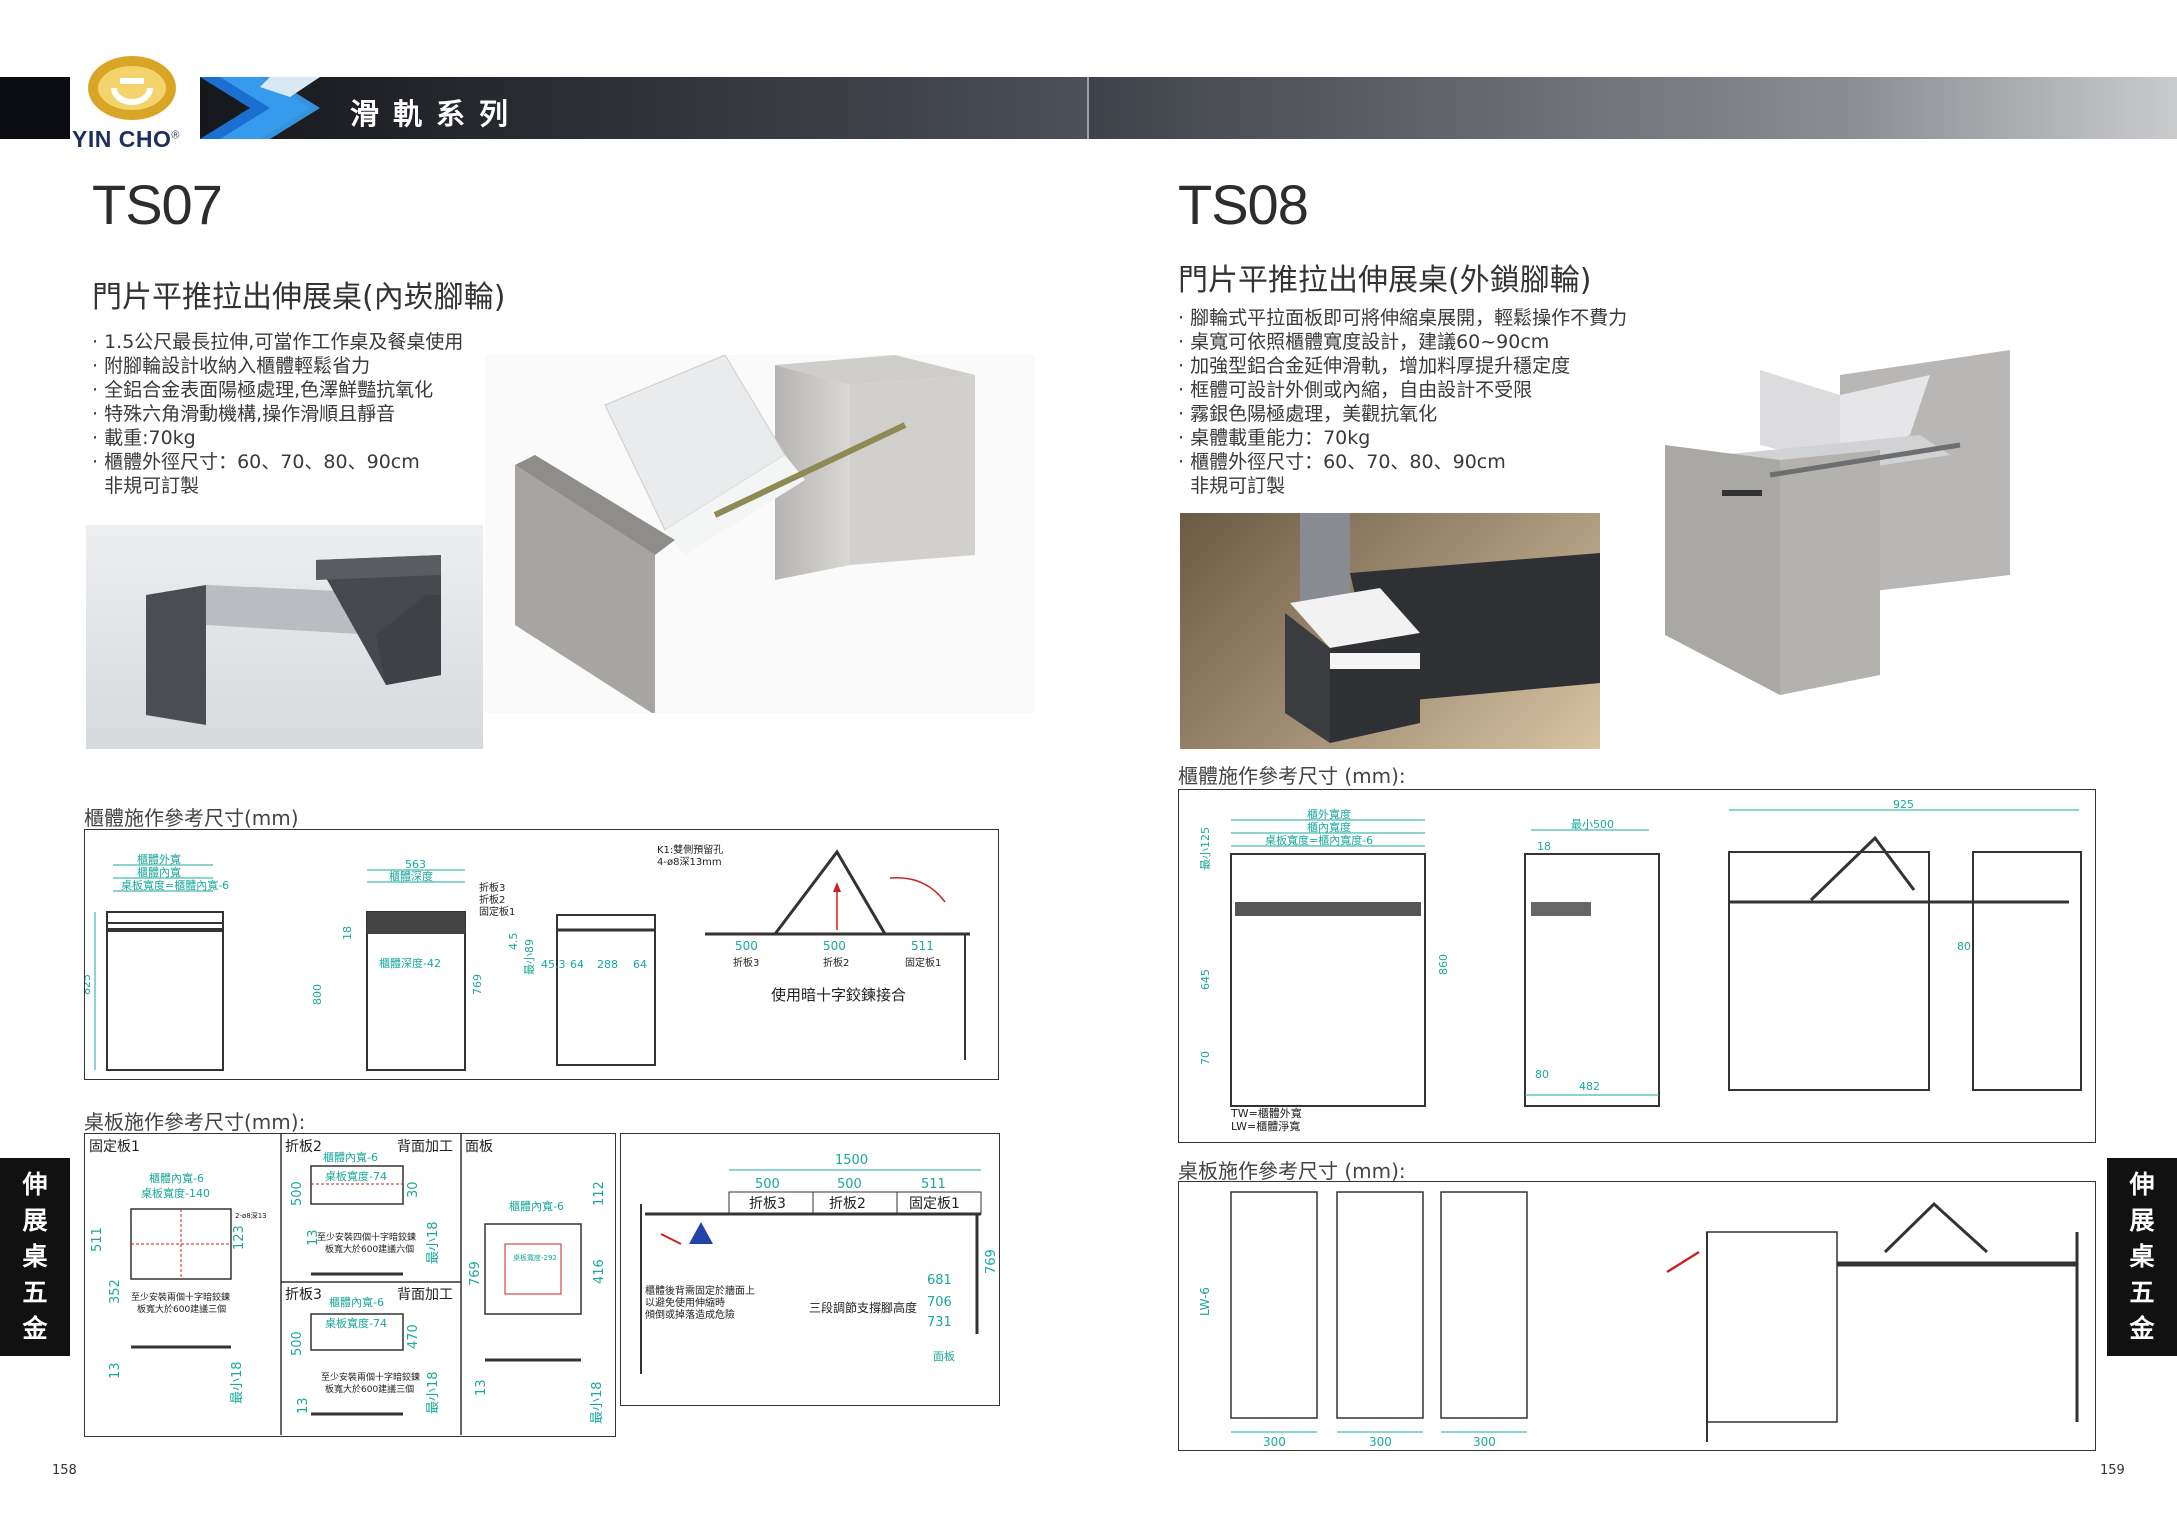 The image size is (2177, 1527). I want to click on fold-label-2: 折板2, so click(492, 899).